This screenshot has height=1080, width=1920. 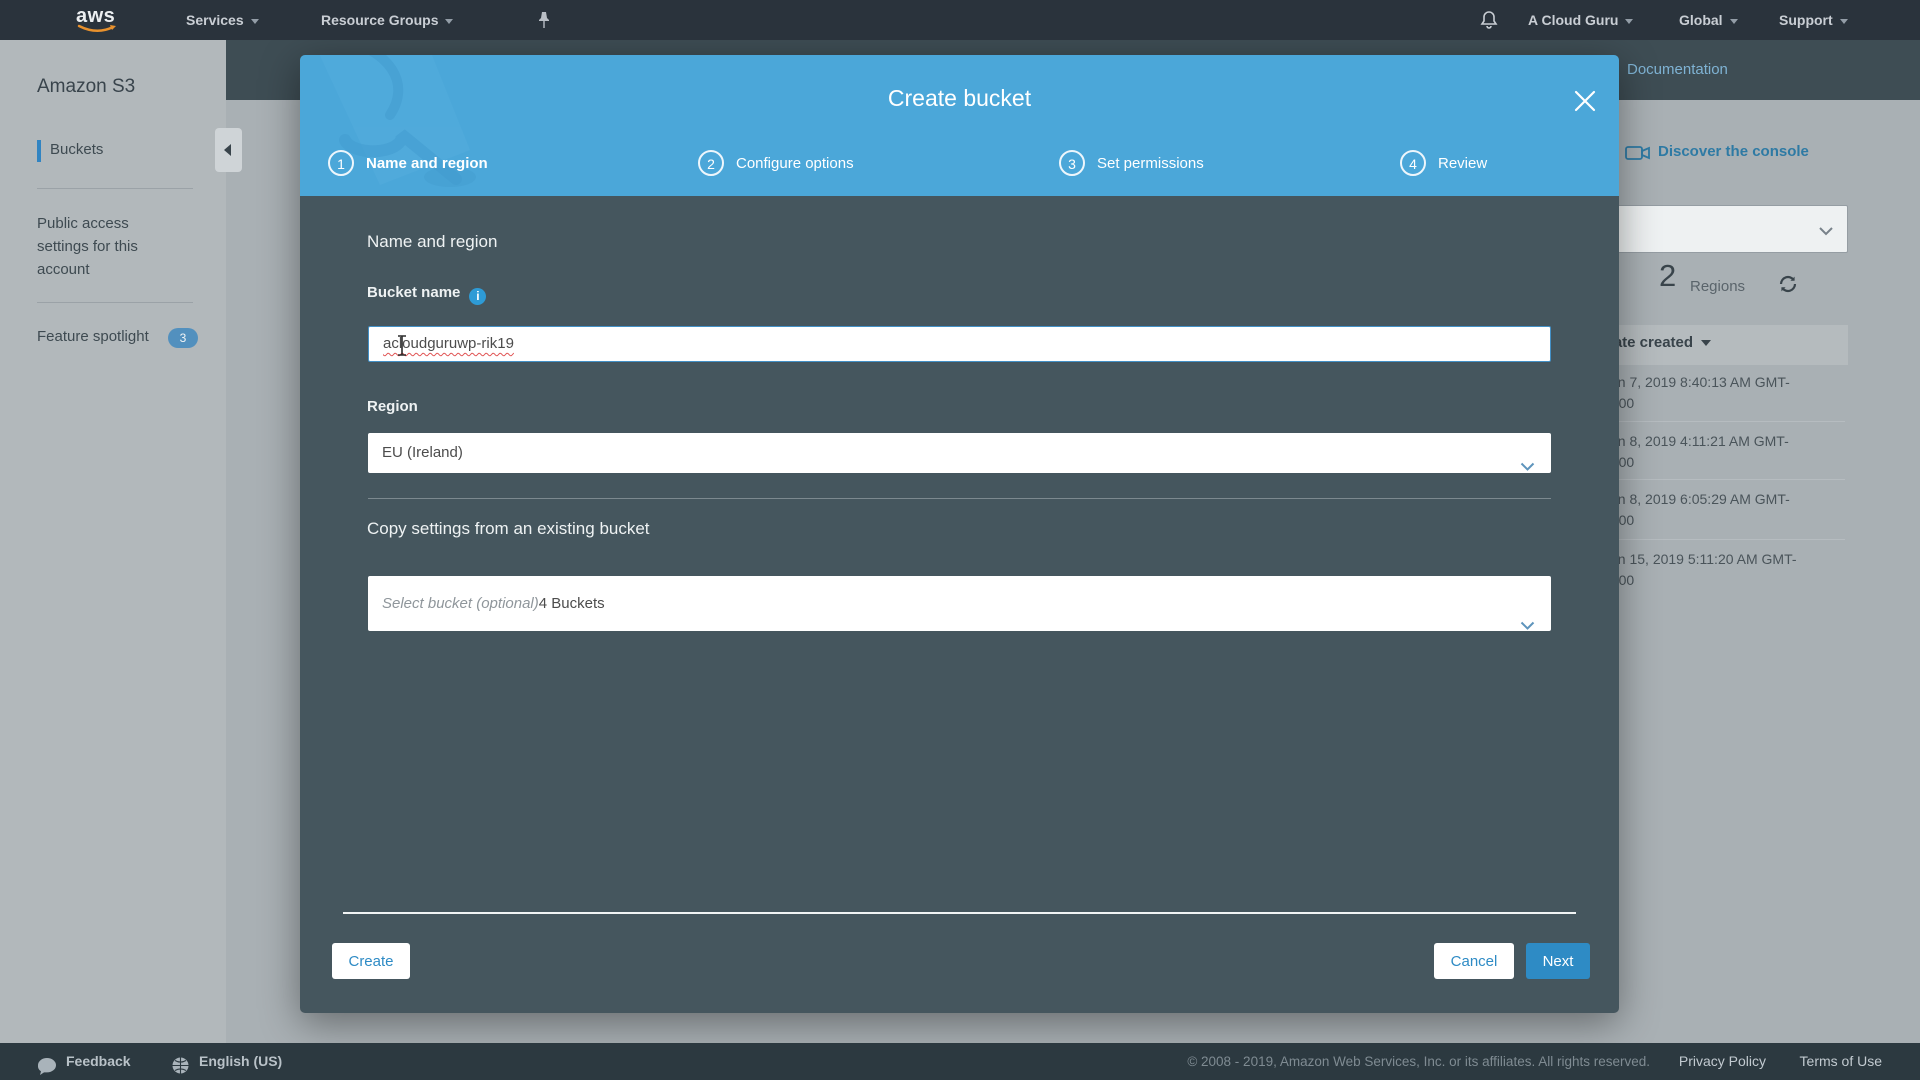 I want to click on feedback-link: Feedback, so click(x=98, y=1061).